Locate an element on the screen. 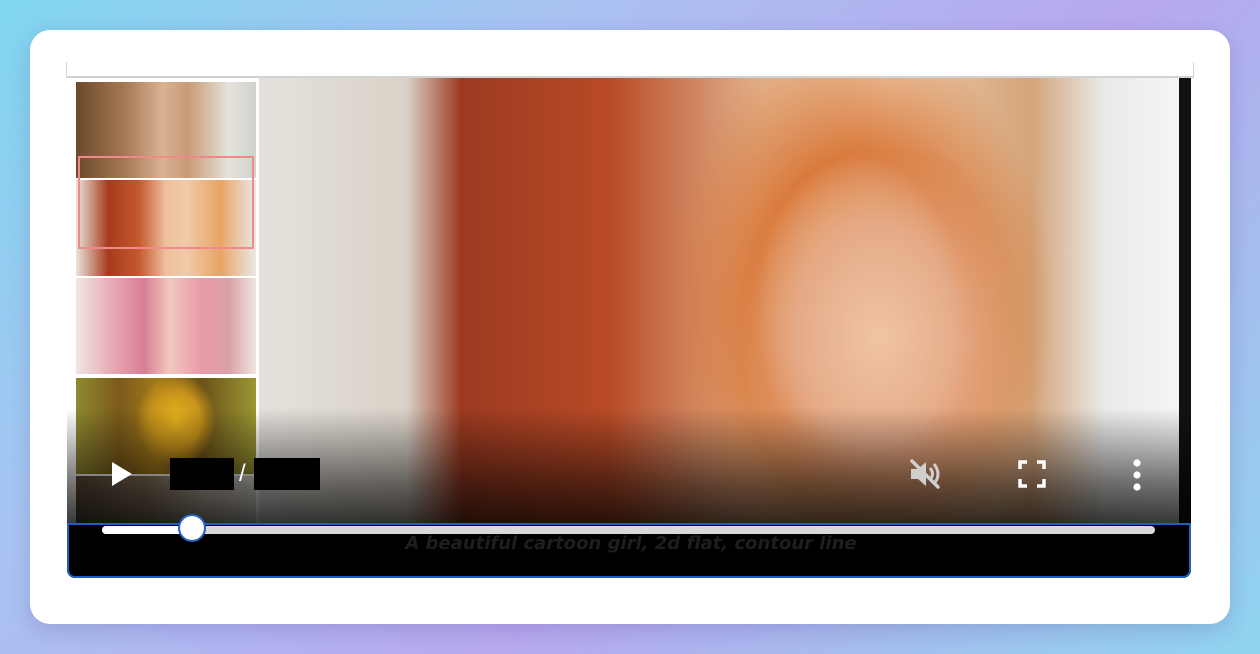 The width and height of the screenshot is (1260, 654). player-frame-top is located at coordinates (630, 70).